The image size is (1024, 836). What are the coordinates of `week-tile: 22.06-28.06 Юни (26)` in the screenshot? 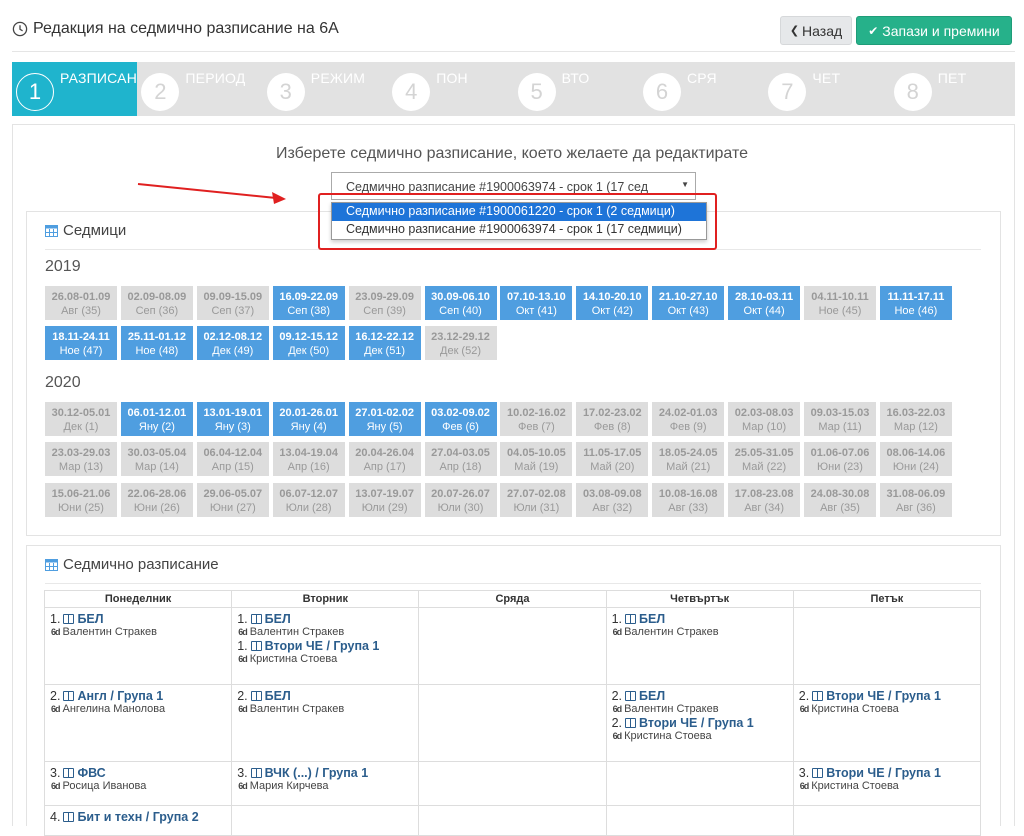 It's located at (156, 500).